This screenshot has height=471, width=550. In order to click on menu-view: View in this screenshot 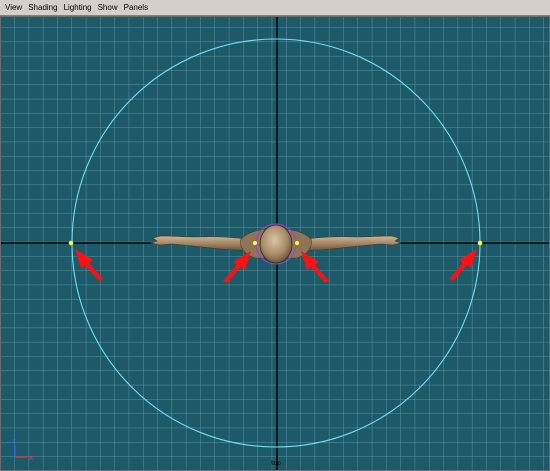, I will do `click(12, 8)`.